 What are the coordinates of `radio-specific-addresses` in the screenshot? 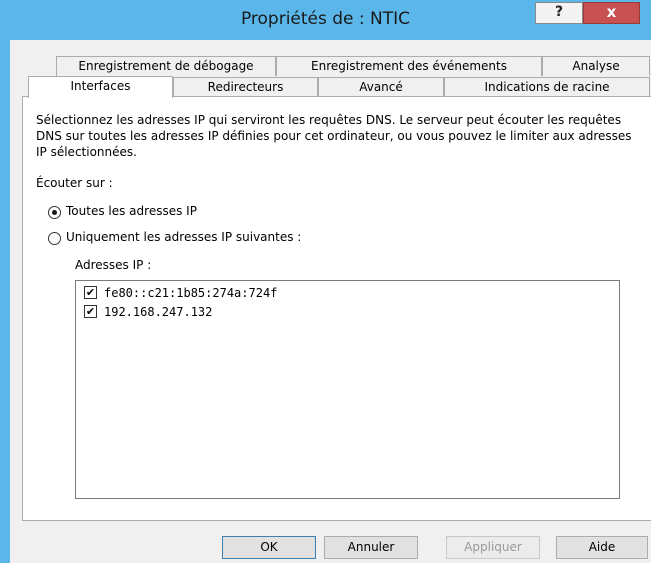 It's located at (54, 238).